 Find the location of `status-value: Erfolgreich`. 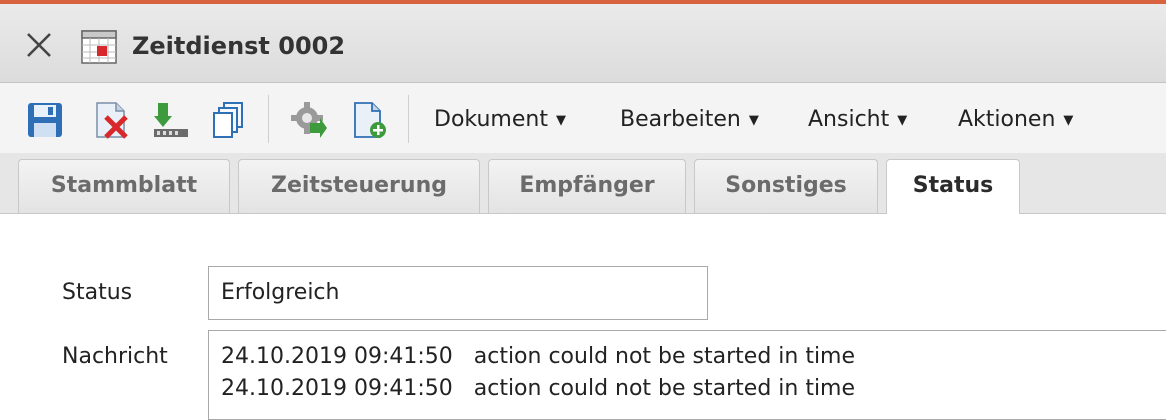

status-value: Erfolgreich is located at coordinates (280, 292).